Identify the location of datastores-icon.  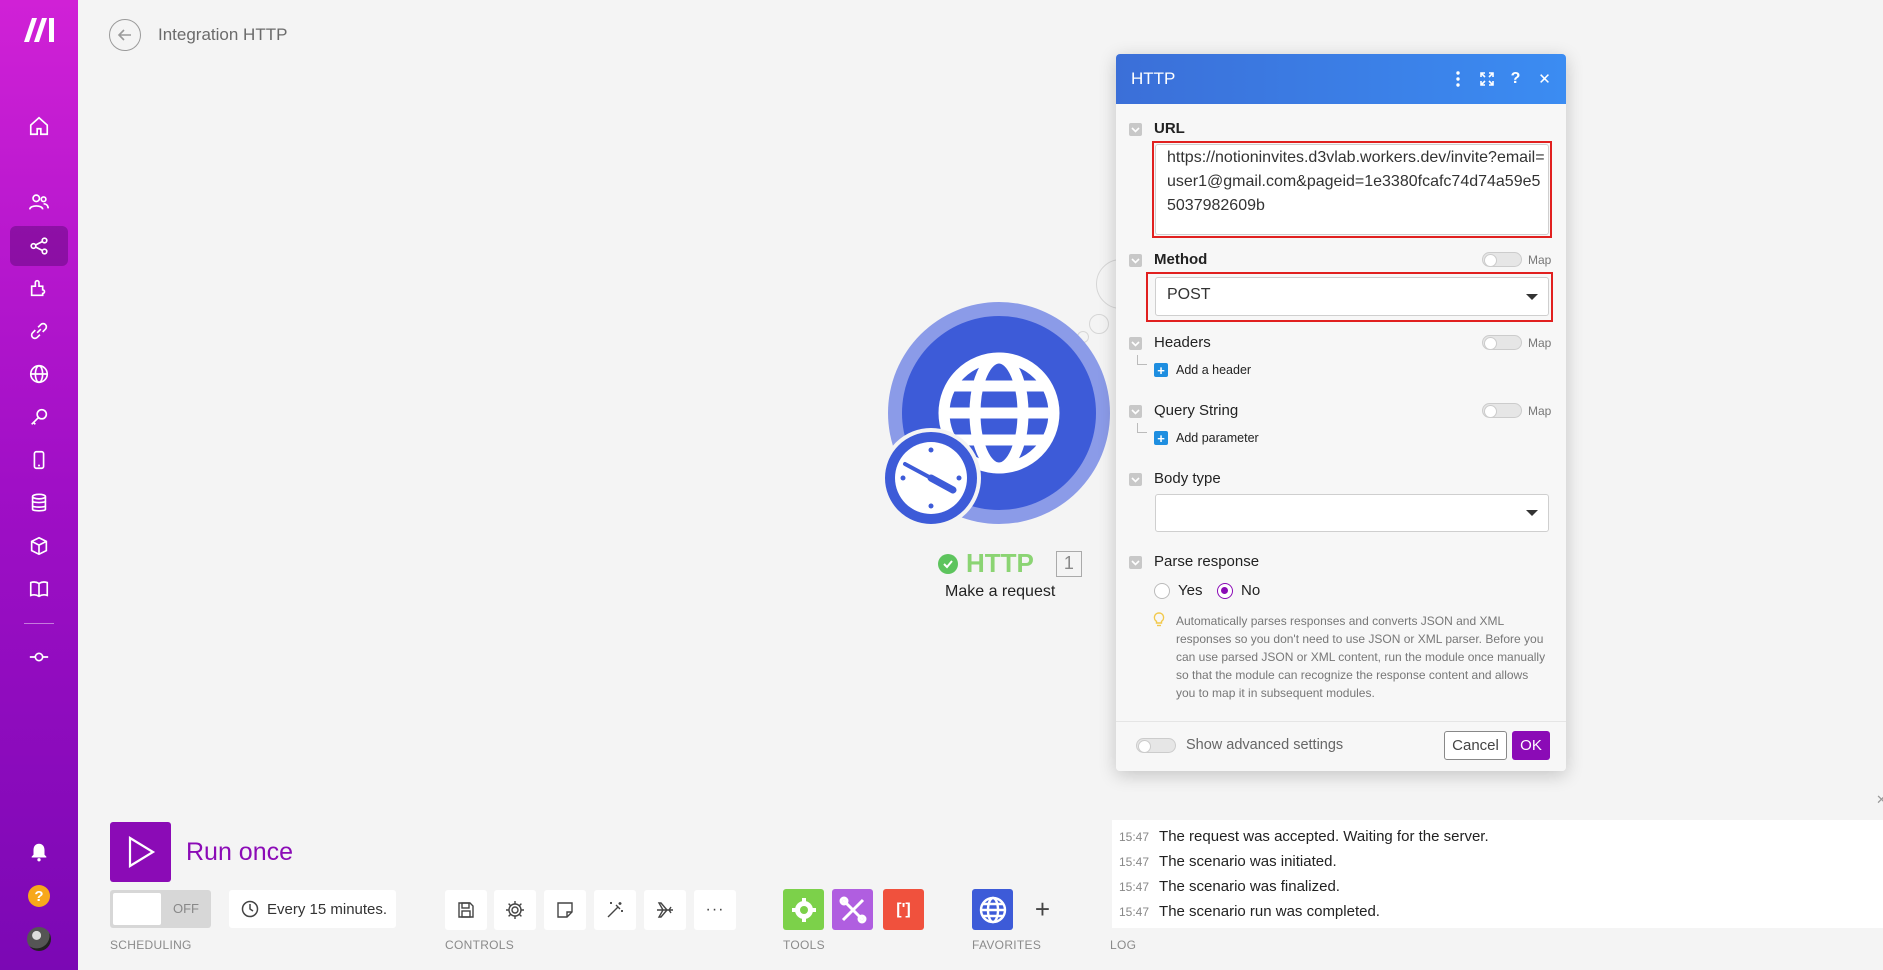
(39, 503).